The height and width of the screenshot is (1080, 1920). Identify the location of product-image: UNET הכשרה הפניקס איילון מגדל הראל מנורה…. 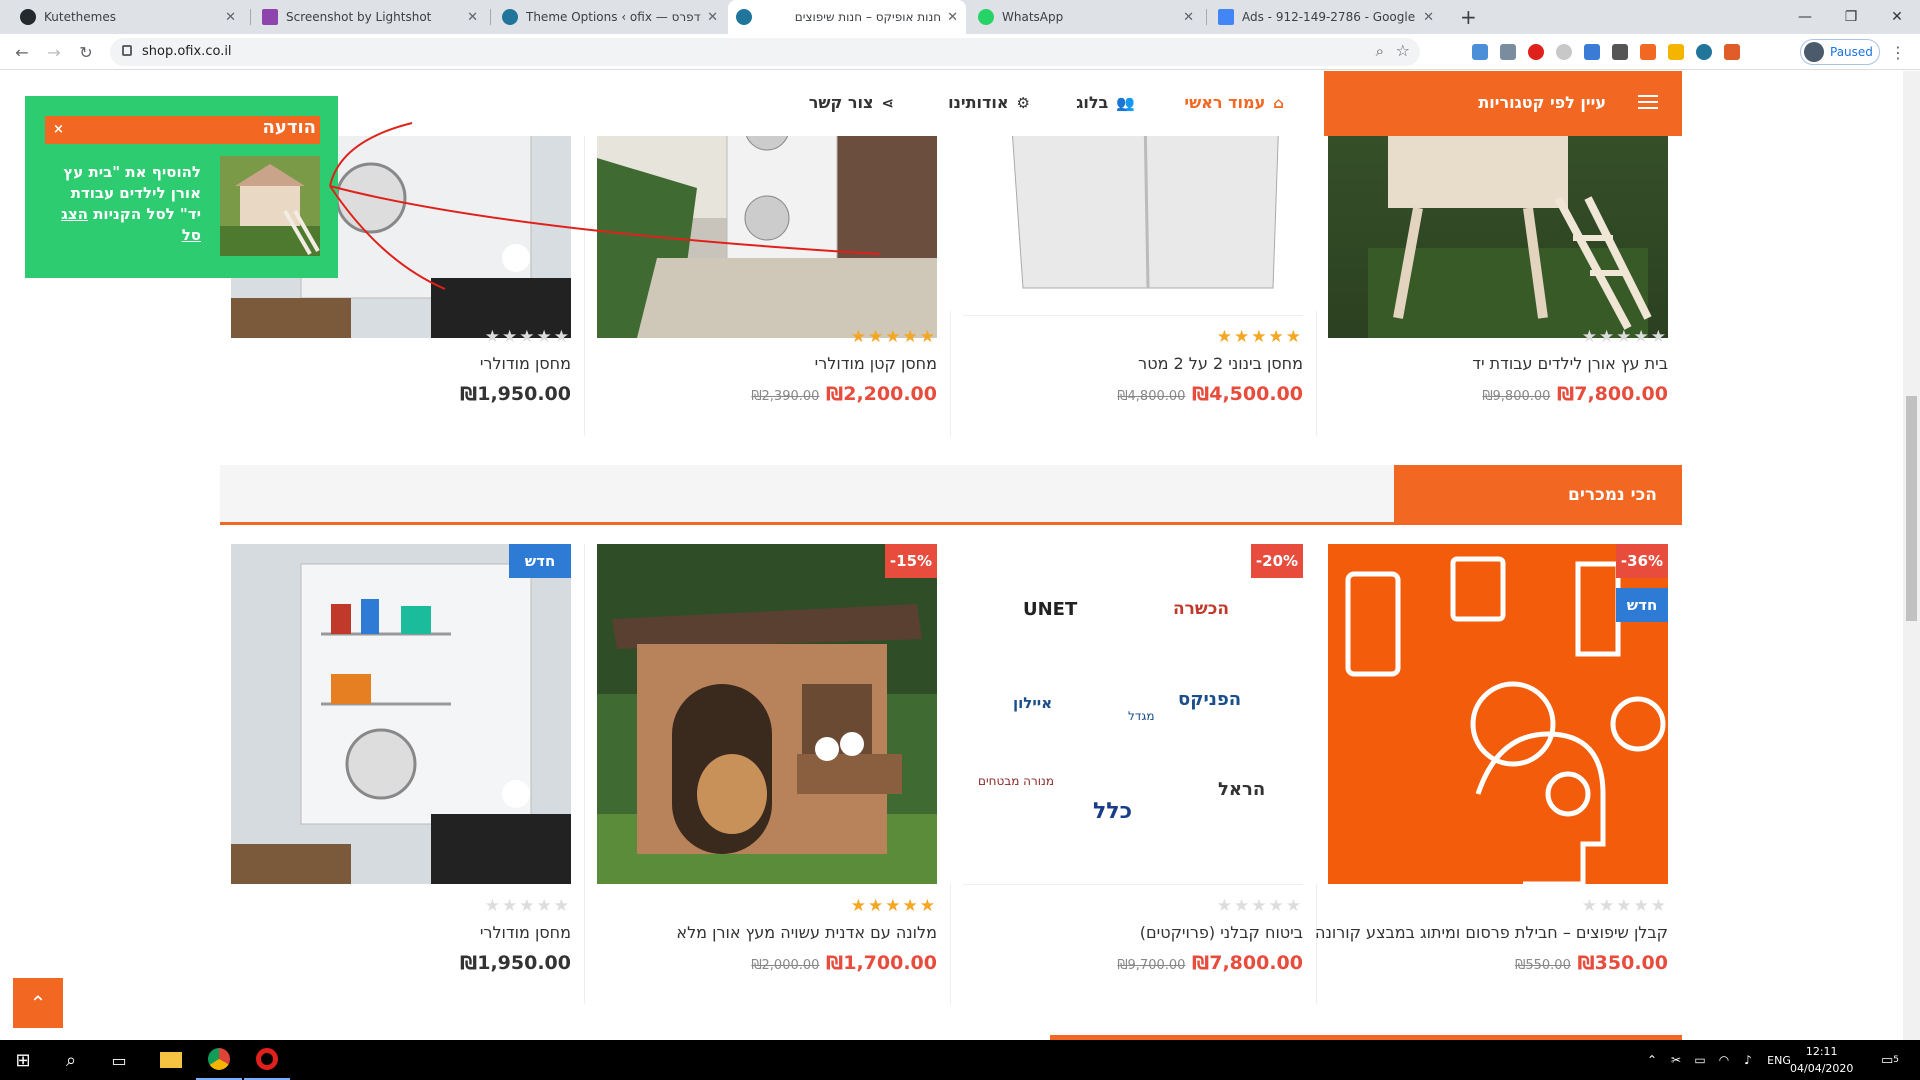
(1133, 714).